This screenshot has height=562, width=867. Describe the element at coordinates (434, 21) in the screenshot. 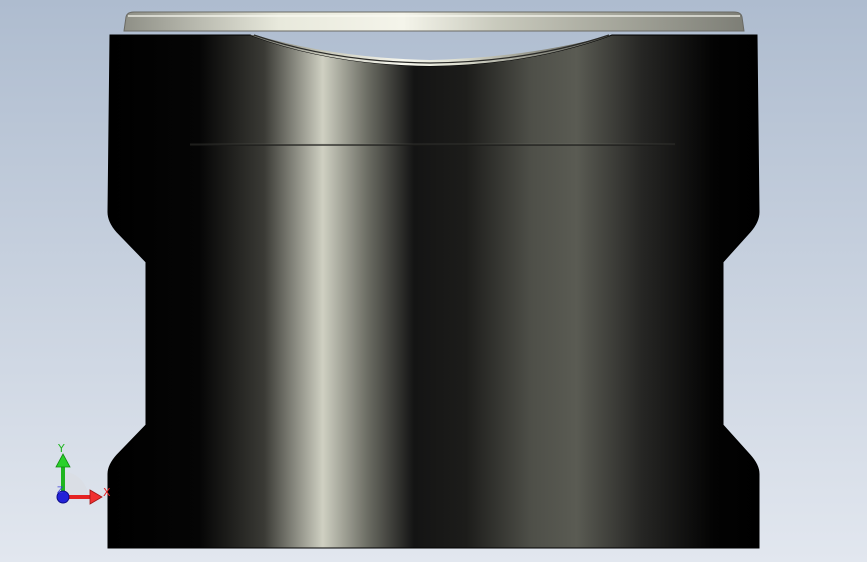

I see `piston-top-rim` at that location.